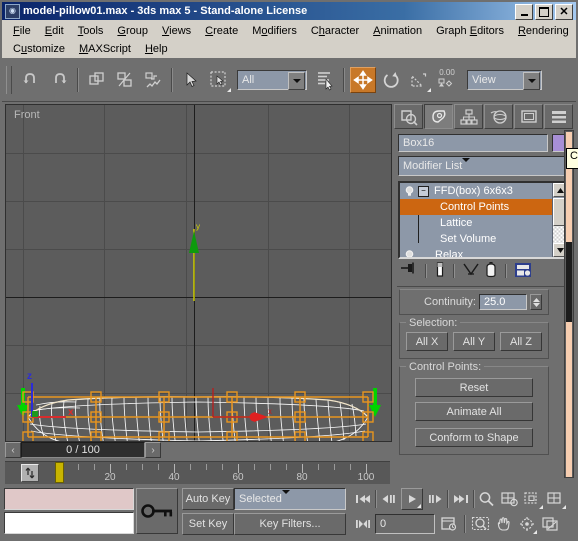  What do you see at coordinates (22, 31) in the screenshot?
I see `menu-file: File` at bounding box center [22, 31].